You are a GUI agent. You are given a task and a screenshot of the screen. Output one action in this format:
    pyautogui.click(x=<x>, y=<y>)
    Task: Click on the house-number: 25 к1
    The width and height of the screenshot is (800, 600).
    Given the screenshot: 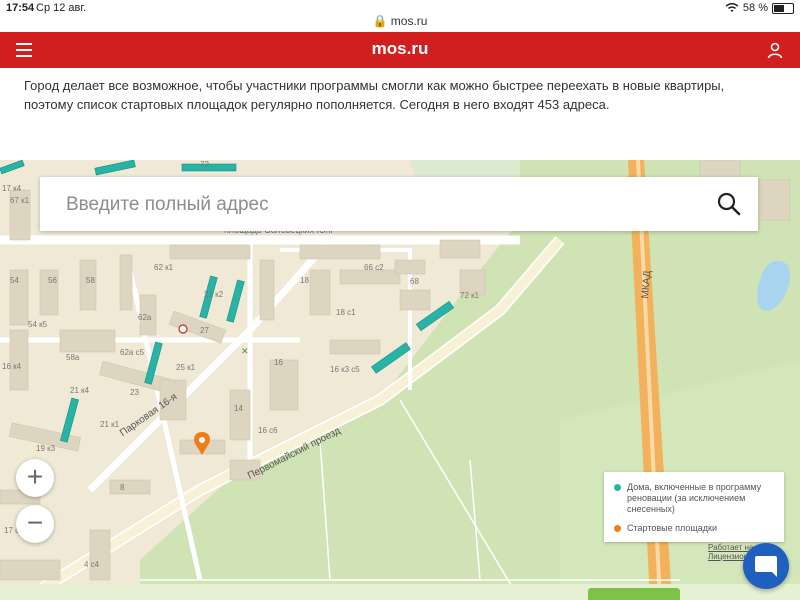 What is the action you would take?
    pyautogui.click(x=186, y=367)
    